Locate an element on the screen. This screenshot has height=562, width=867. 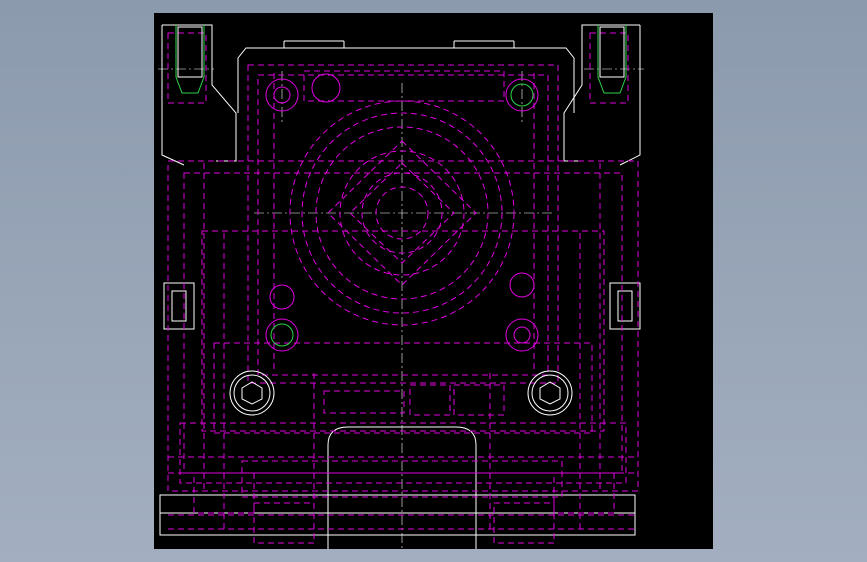
ear-screws is located at coordinates (401, 52).